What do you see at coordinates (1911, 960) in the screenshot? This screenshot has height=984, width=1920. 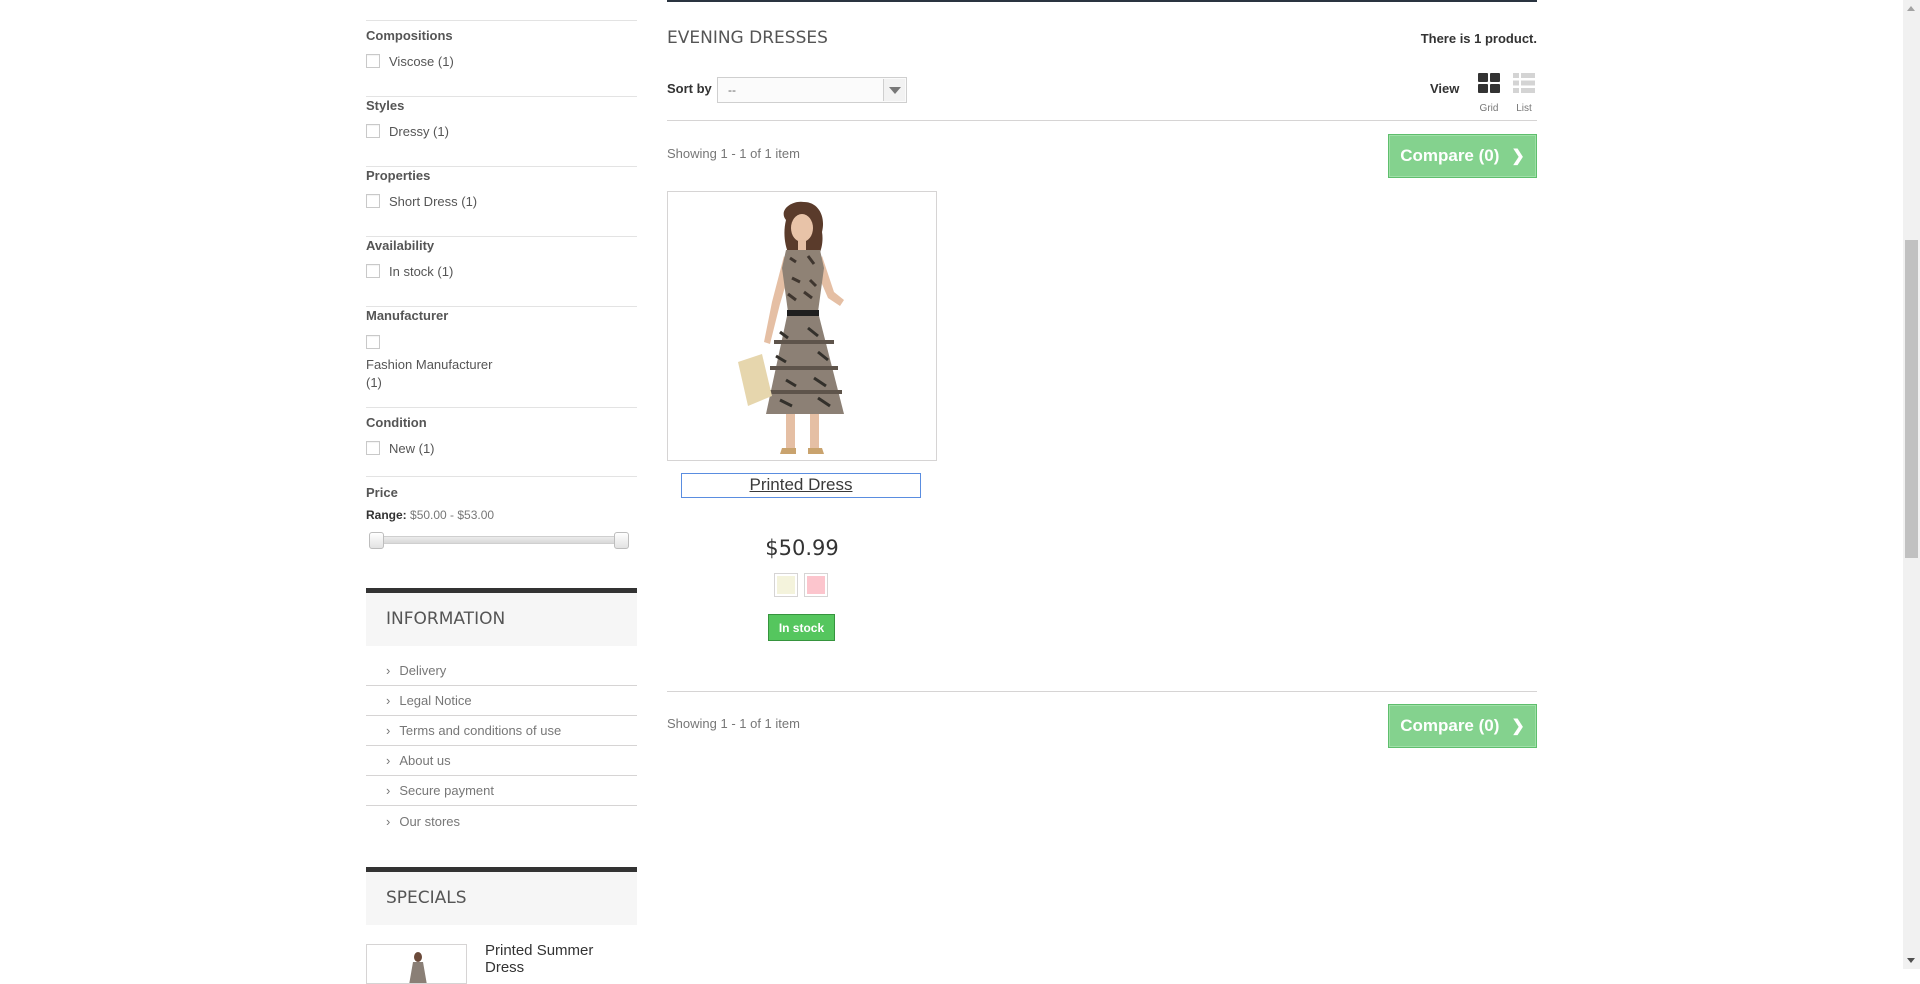 I see `scroll-down-arrow-icon` at bounding box center [1911, 960].